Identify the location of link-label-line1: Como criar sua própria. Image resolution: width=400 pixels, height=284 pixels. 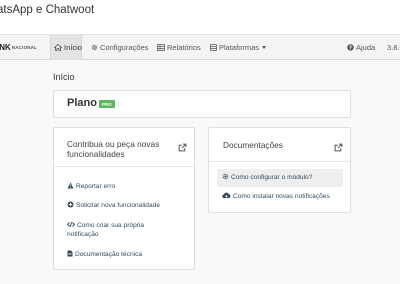
(111, 225).